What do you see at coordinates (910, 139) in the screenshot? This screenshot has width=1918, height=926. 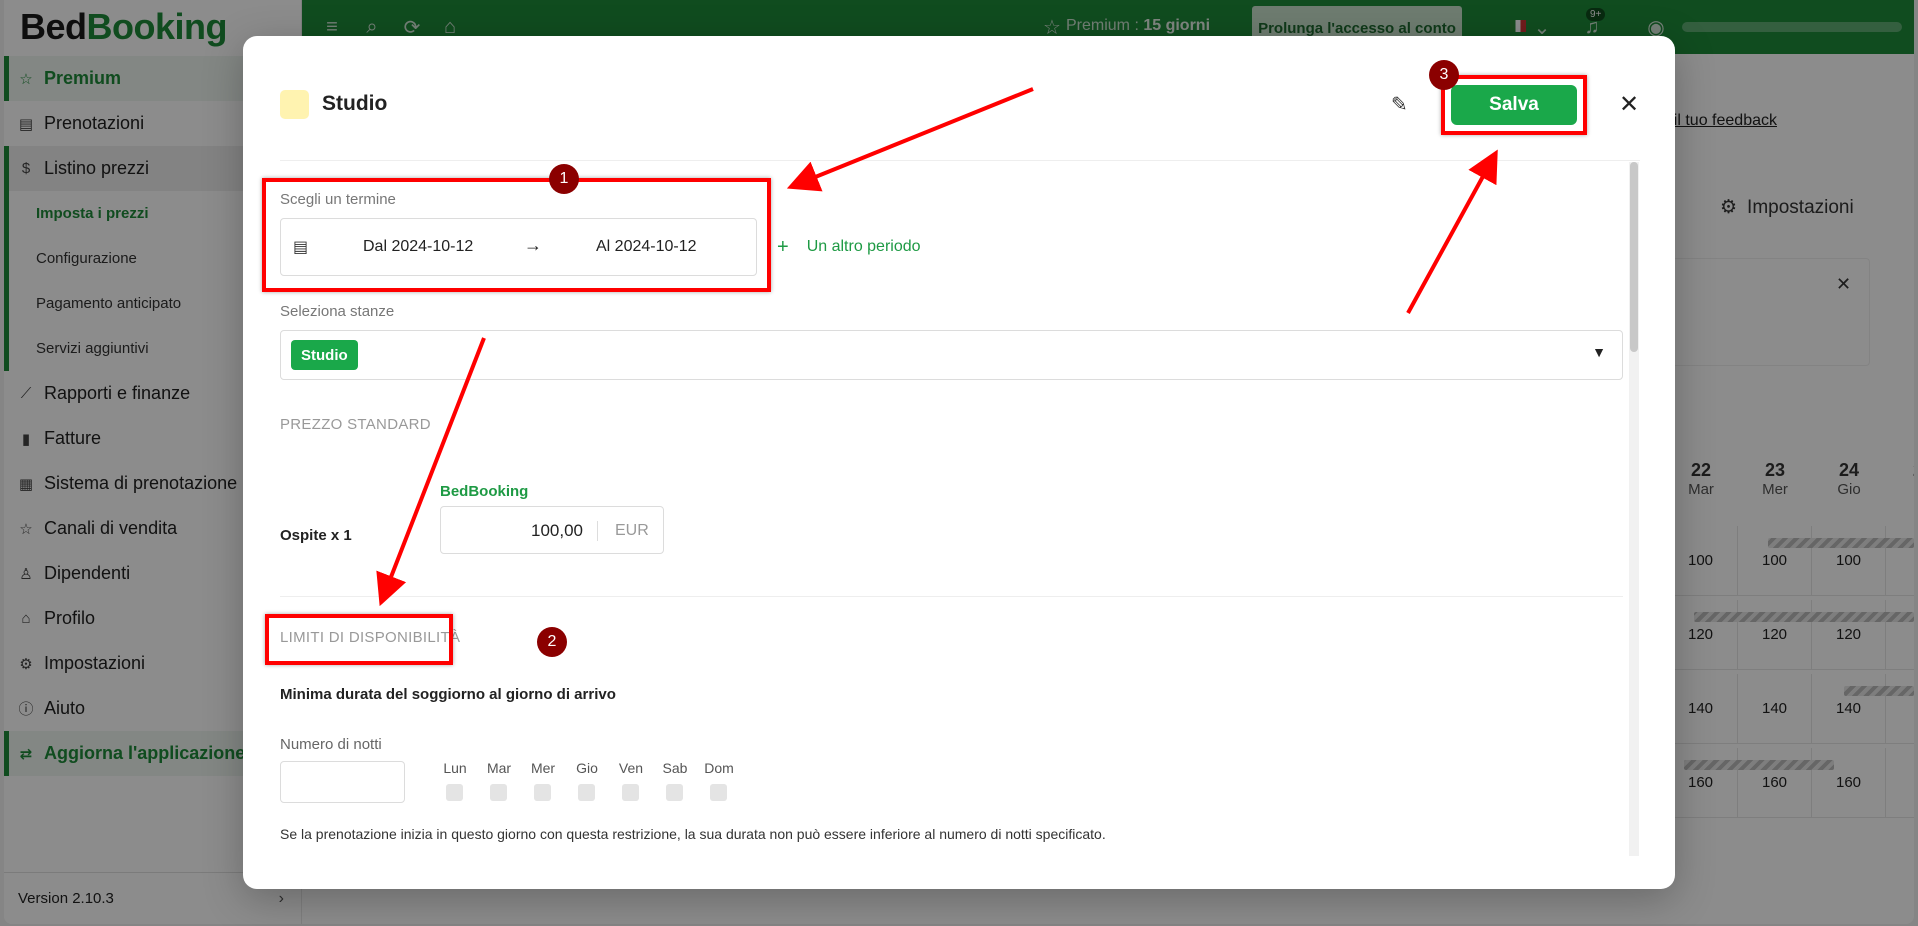 I see `arrow-to-date` at bounding box center [910, 139].